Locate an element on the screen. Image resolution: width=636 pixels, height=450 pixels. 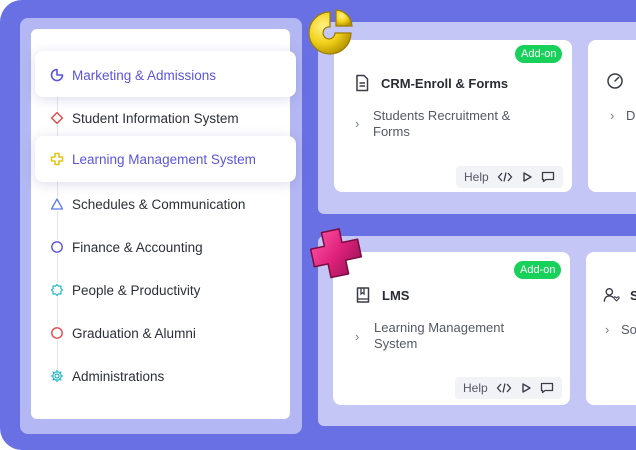
badge-icon is located at coordinates (57, 290).